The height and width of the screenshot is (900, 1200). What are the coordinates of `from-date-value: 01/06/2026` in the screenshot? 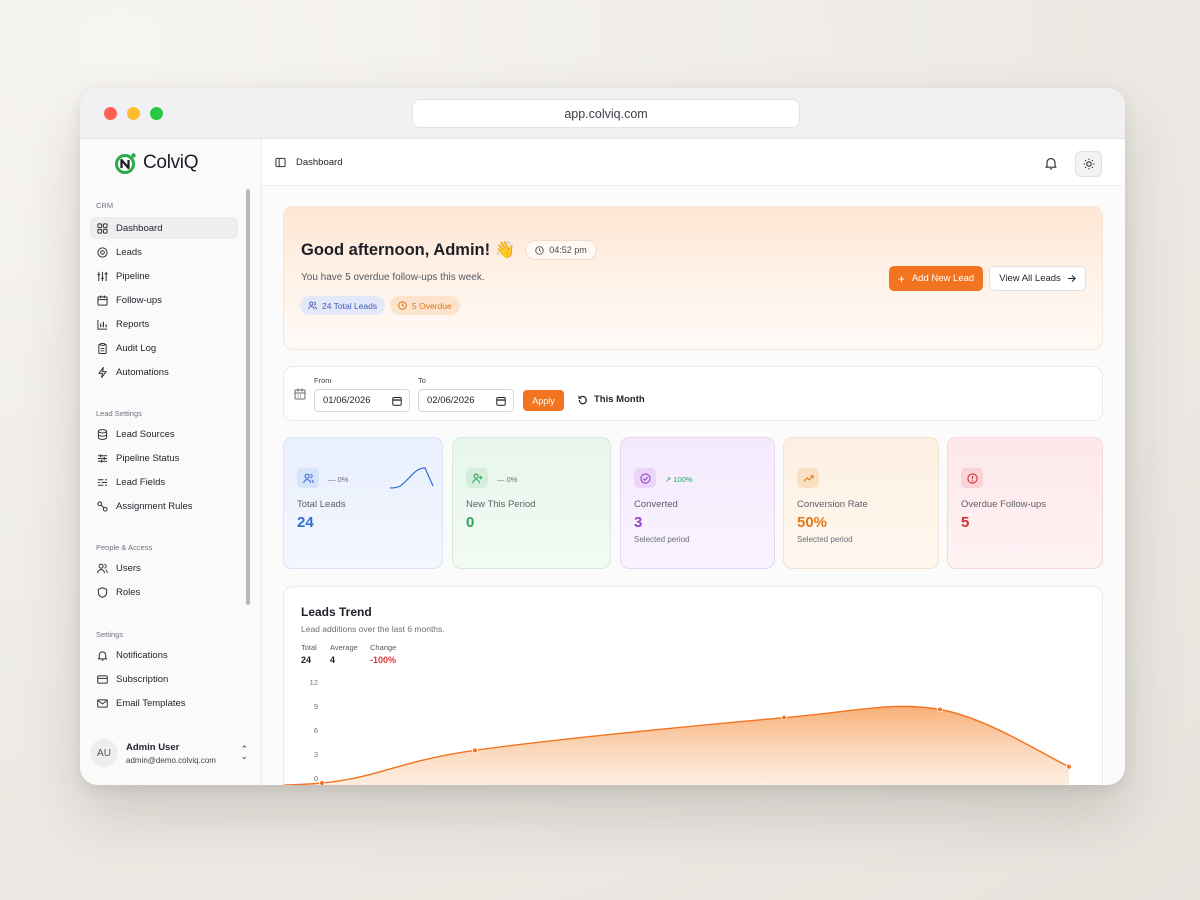 It's located at (347, 400).